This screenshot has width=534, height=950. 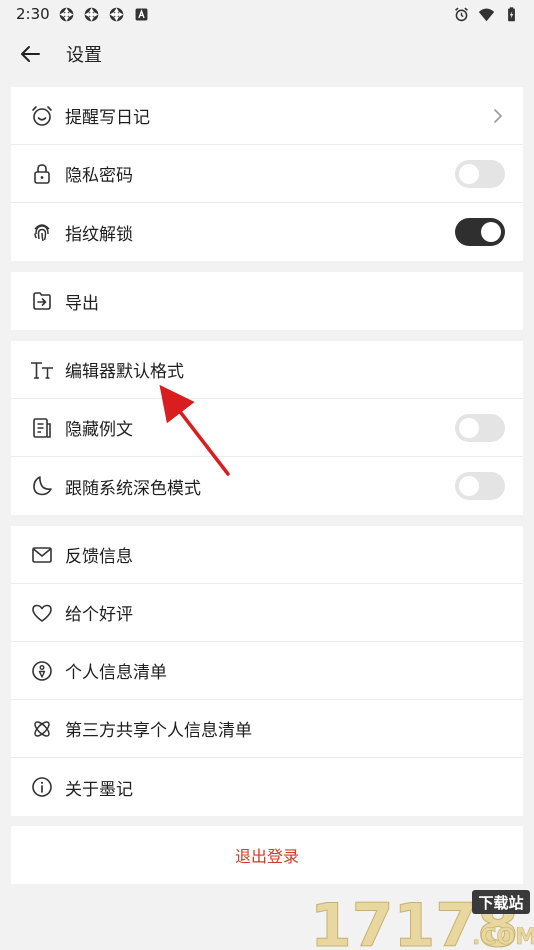 I want to click on a-icon, so click(x=141, y=14).